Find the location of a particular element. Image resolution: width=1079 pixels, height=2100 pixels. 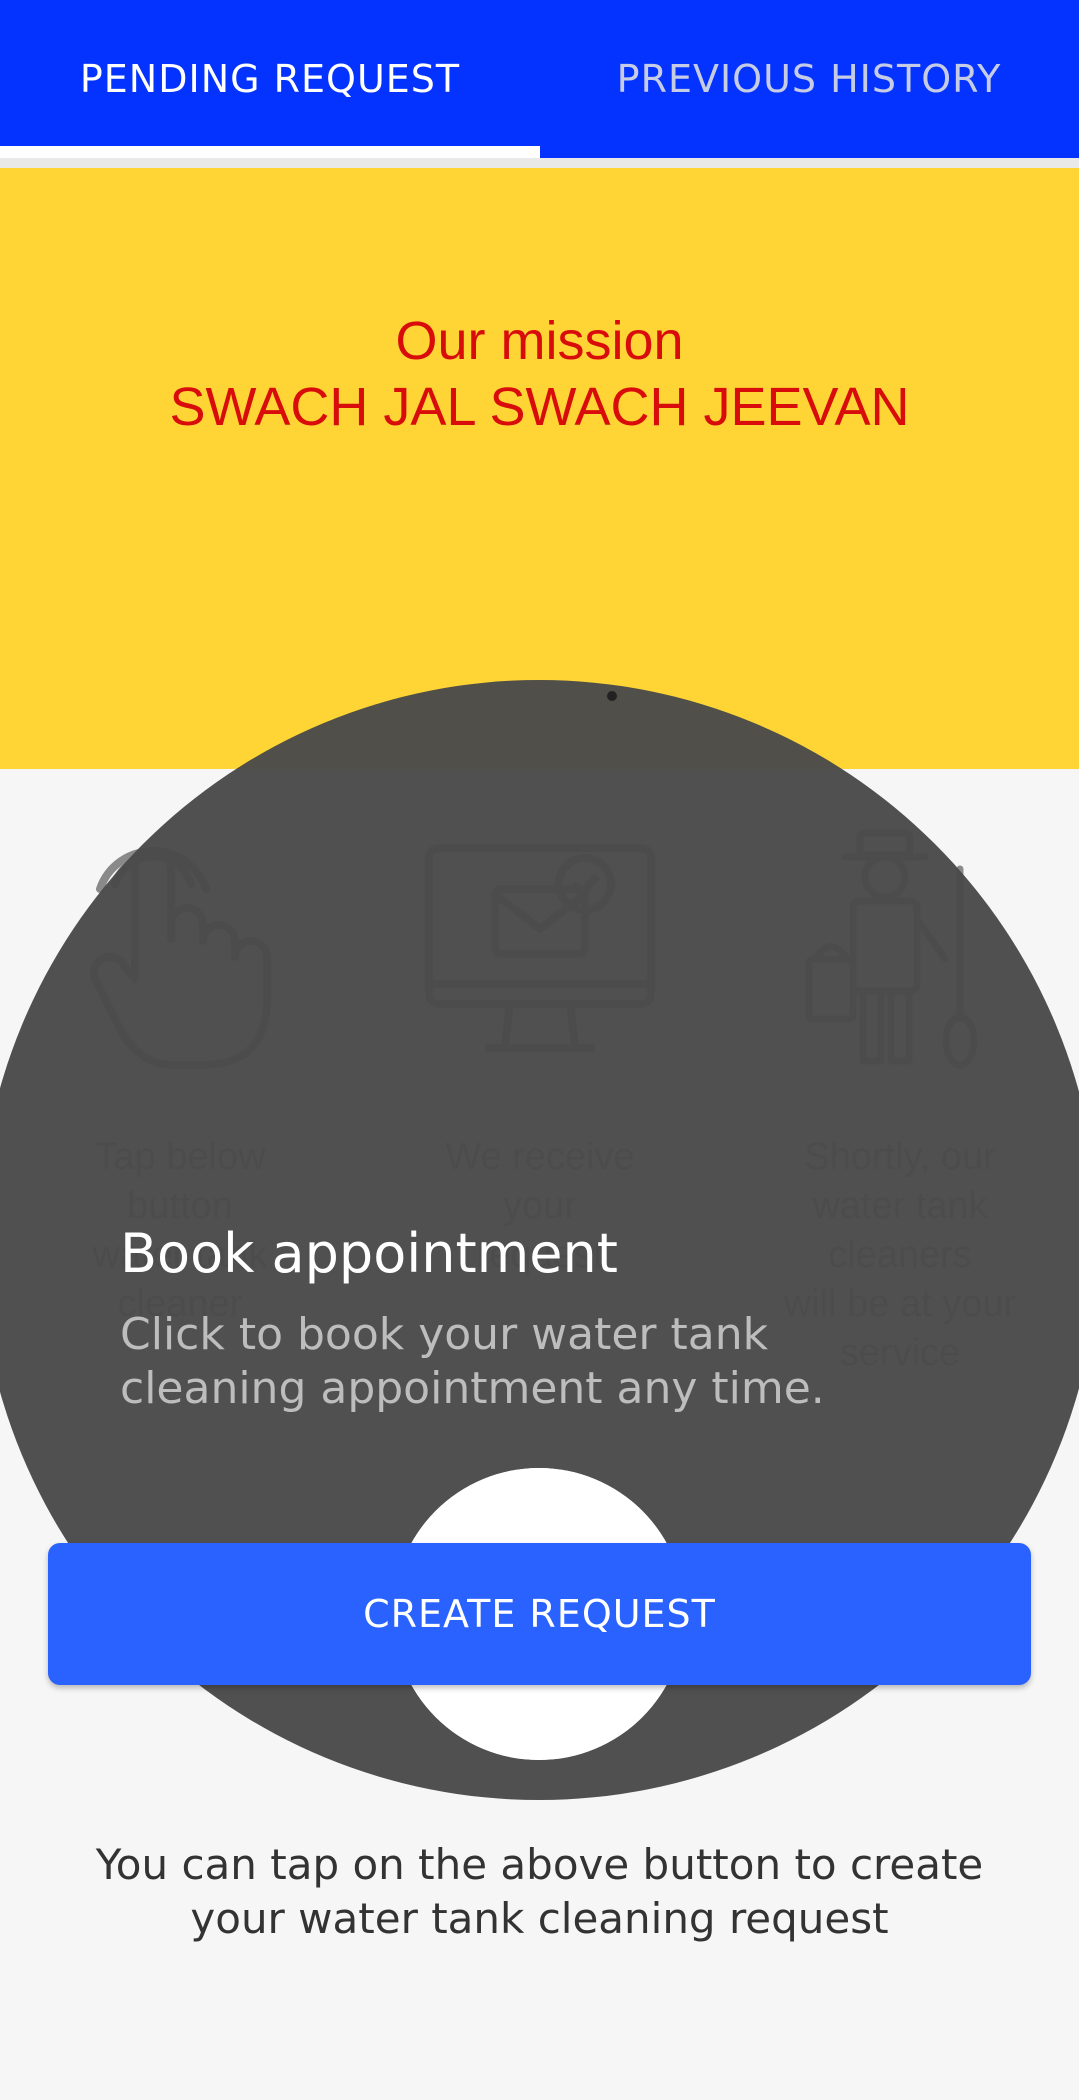

tab-bar: PENDING REQUEST PREVIOUS HISTORY is located at coordinates (539, 79).